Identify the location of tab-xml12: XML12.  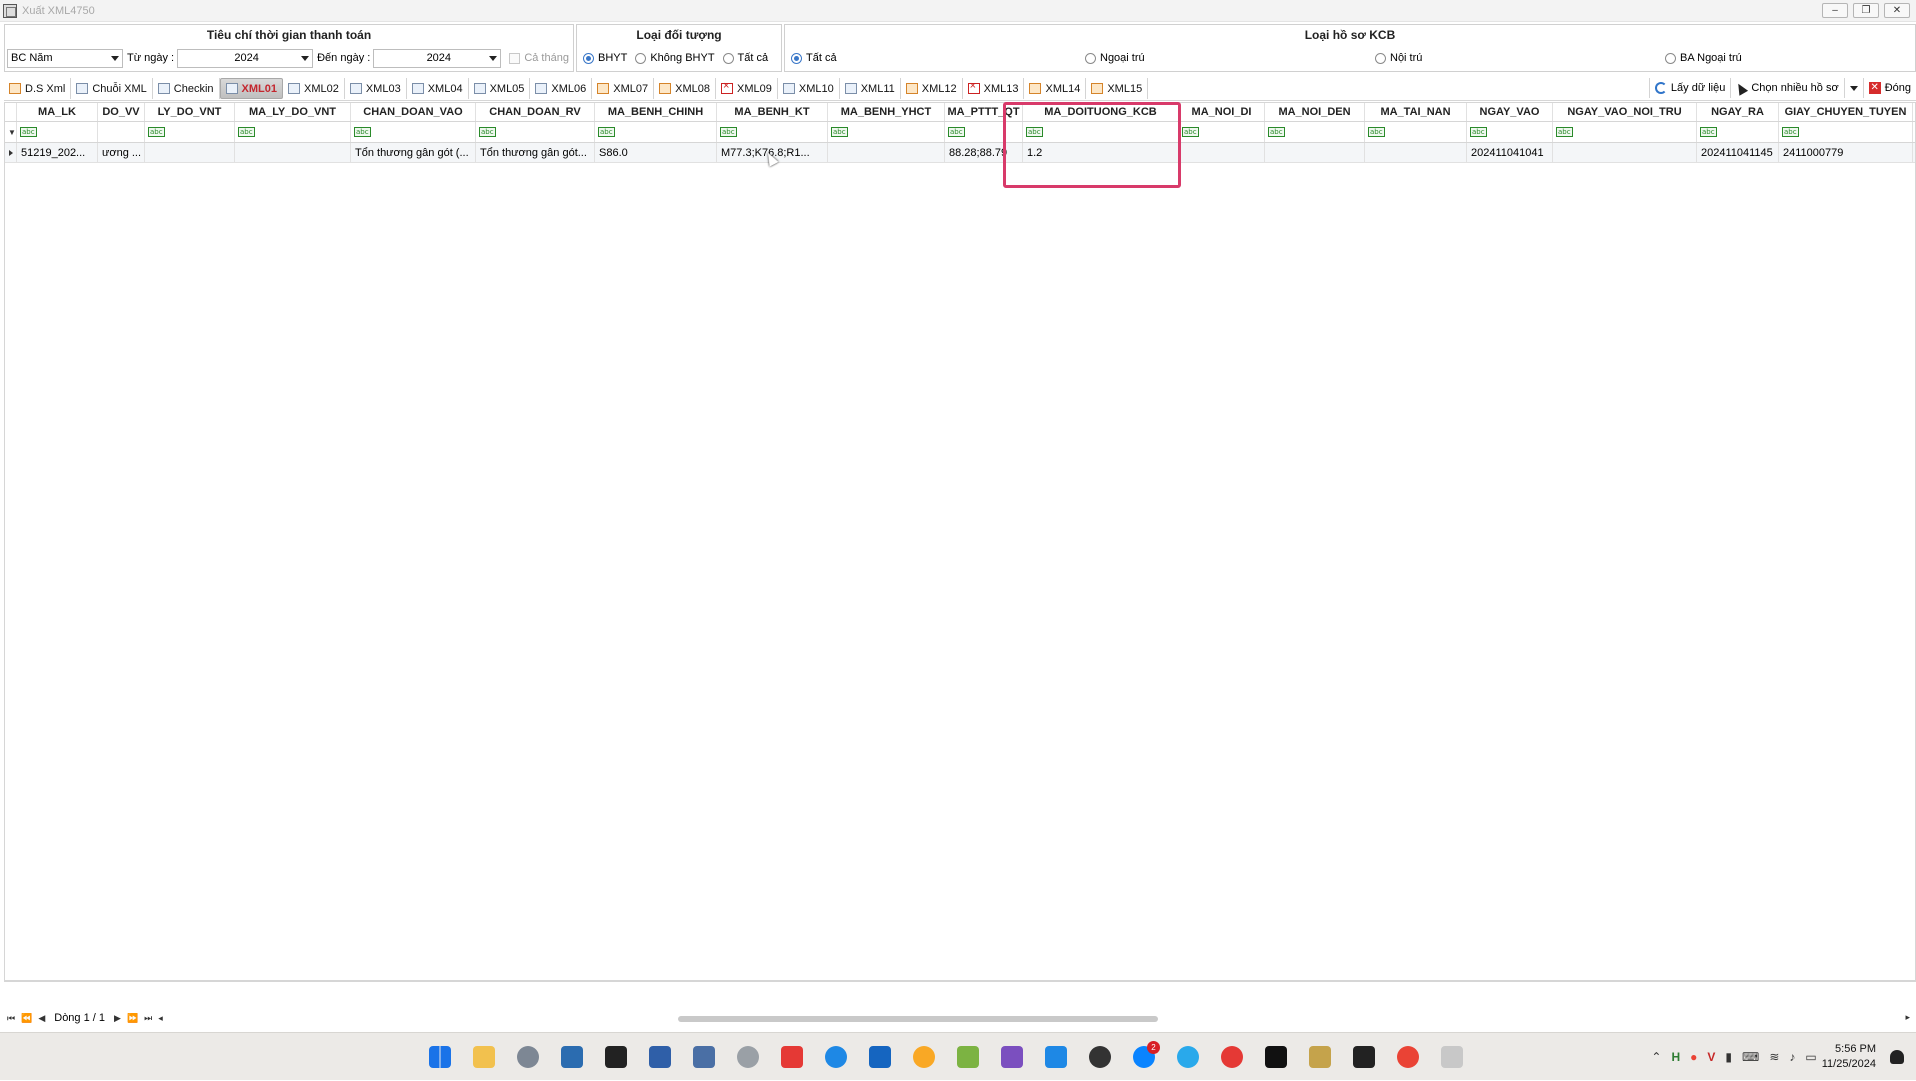
(932, 88).